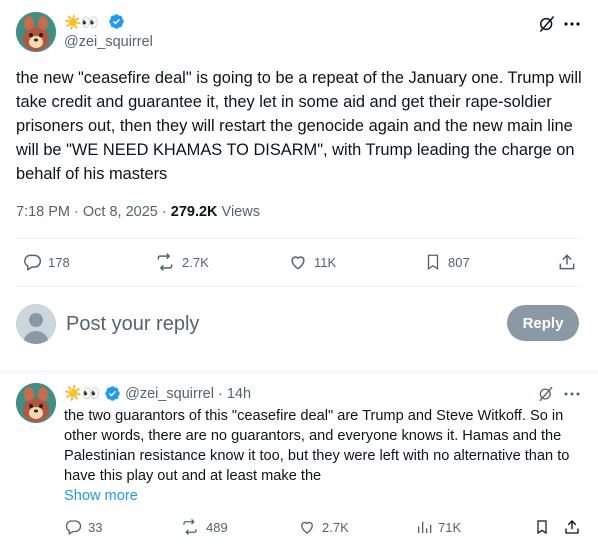 The height and width of the screenshot is (555, 598). What do you see at coordinates (238, 212) in the screenshot?
I see `tweet-views-label: Views` at bounding box center [238, 212].